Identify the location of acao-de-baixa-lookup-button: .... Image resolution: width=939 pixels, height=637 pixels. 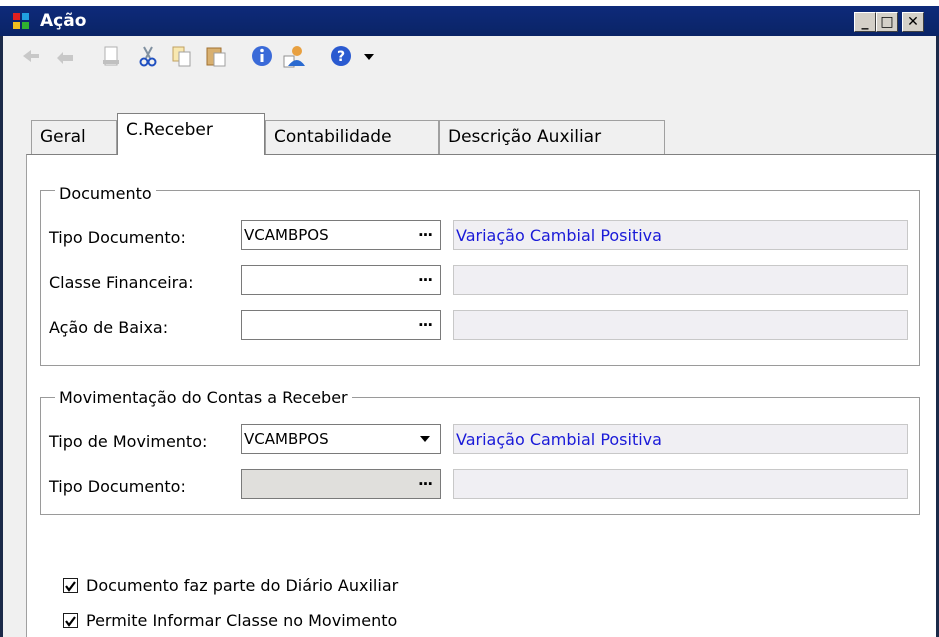
(425, 325).